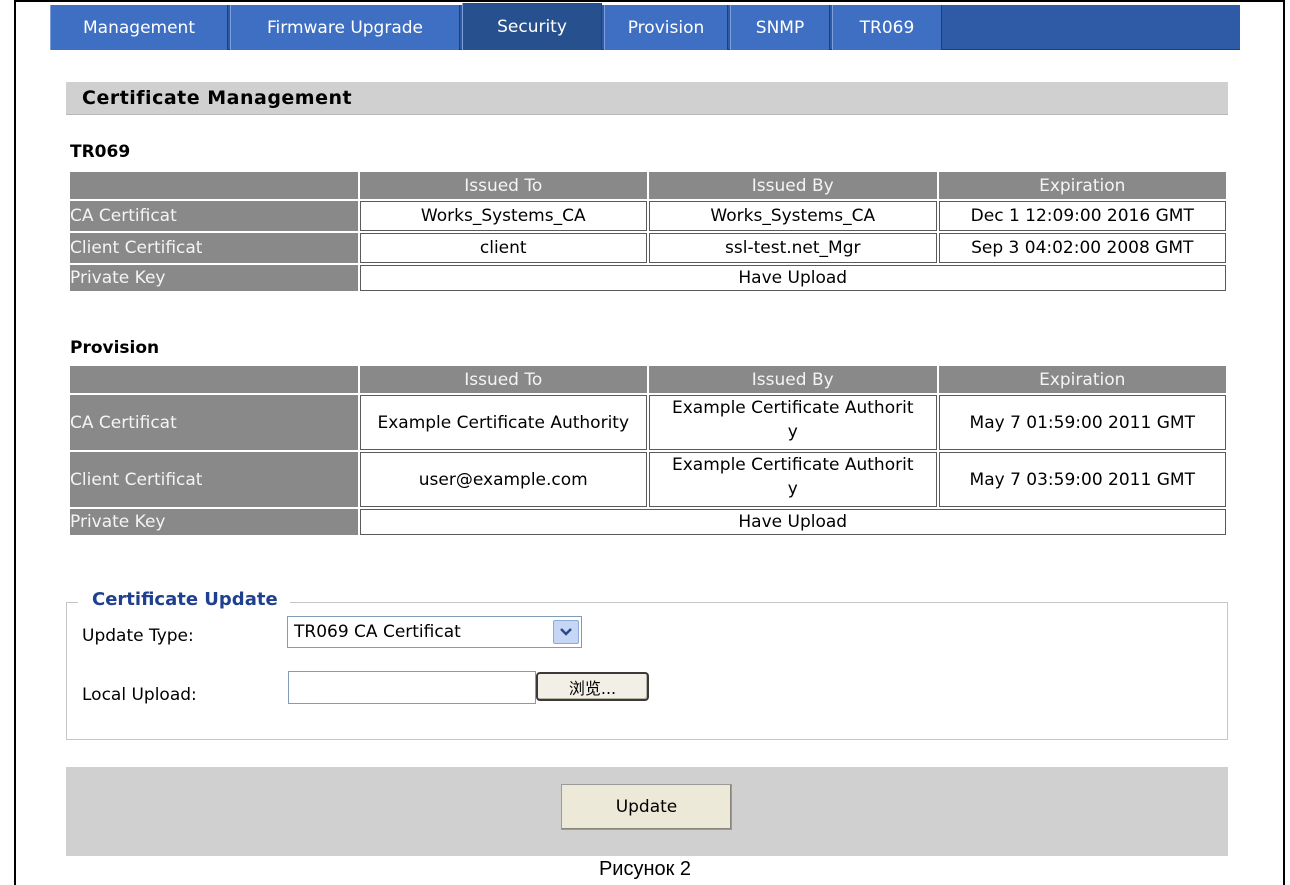 The width and height of the screenshot is (1290, 885). Describe the element at coordinates (666, 27) in the screenshot. I see `tab-provision: Provision` at that location.